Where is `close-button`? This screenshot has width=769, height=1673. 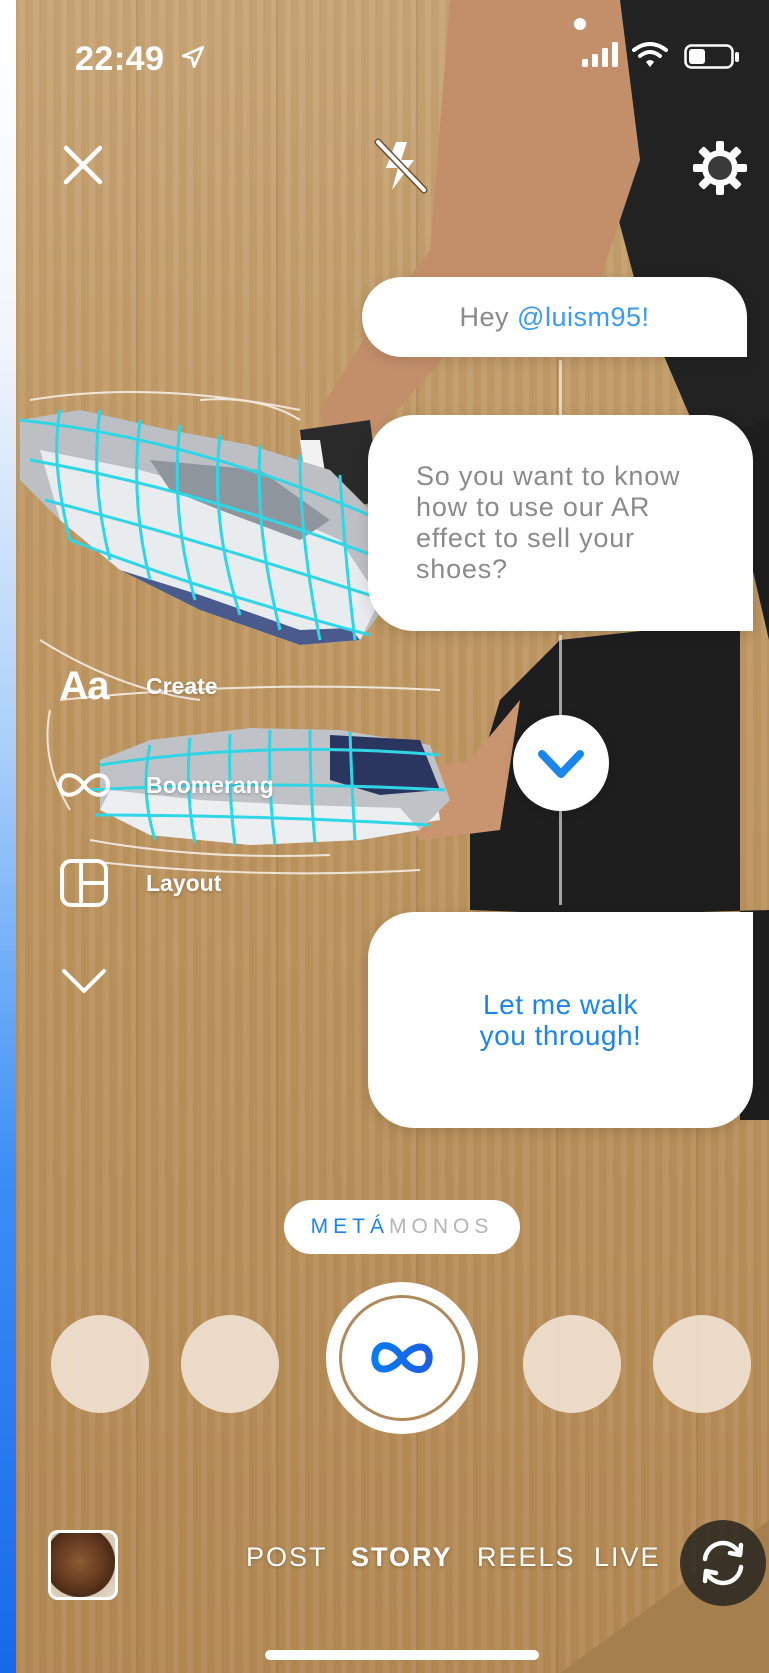
close-button is located at coordinates (83, 165).